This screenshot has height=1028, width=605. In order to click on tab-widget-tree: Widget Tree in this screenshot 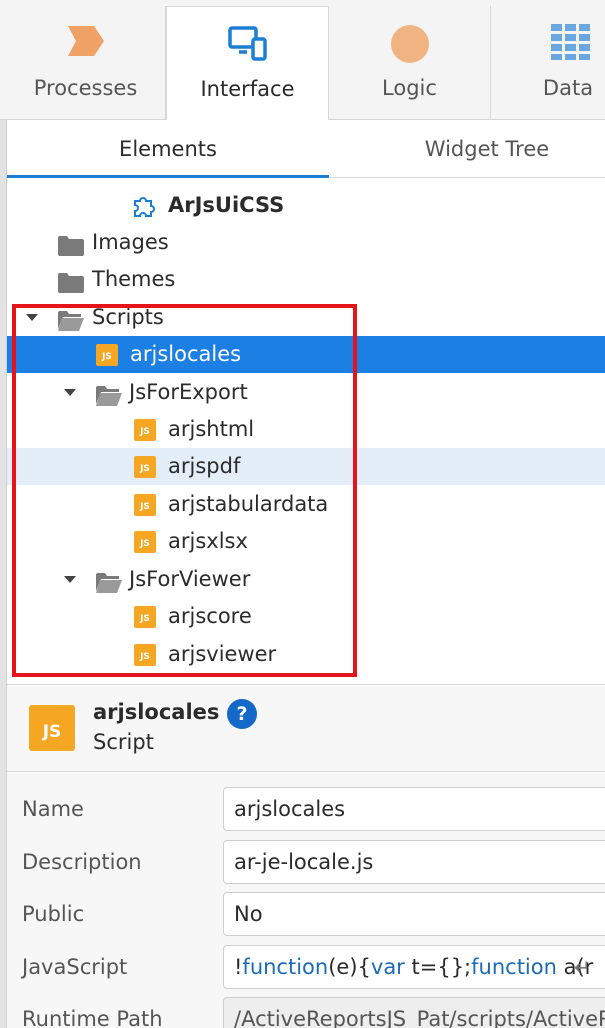, I will do `click(467, 149)`.